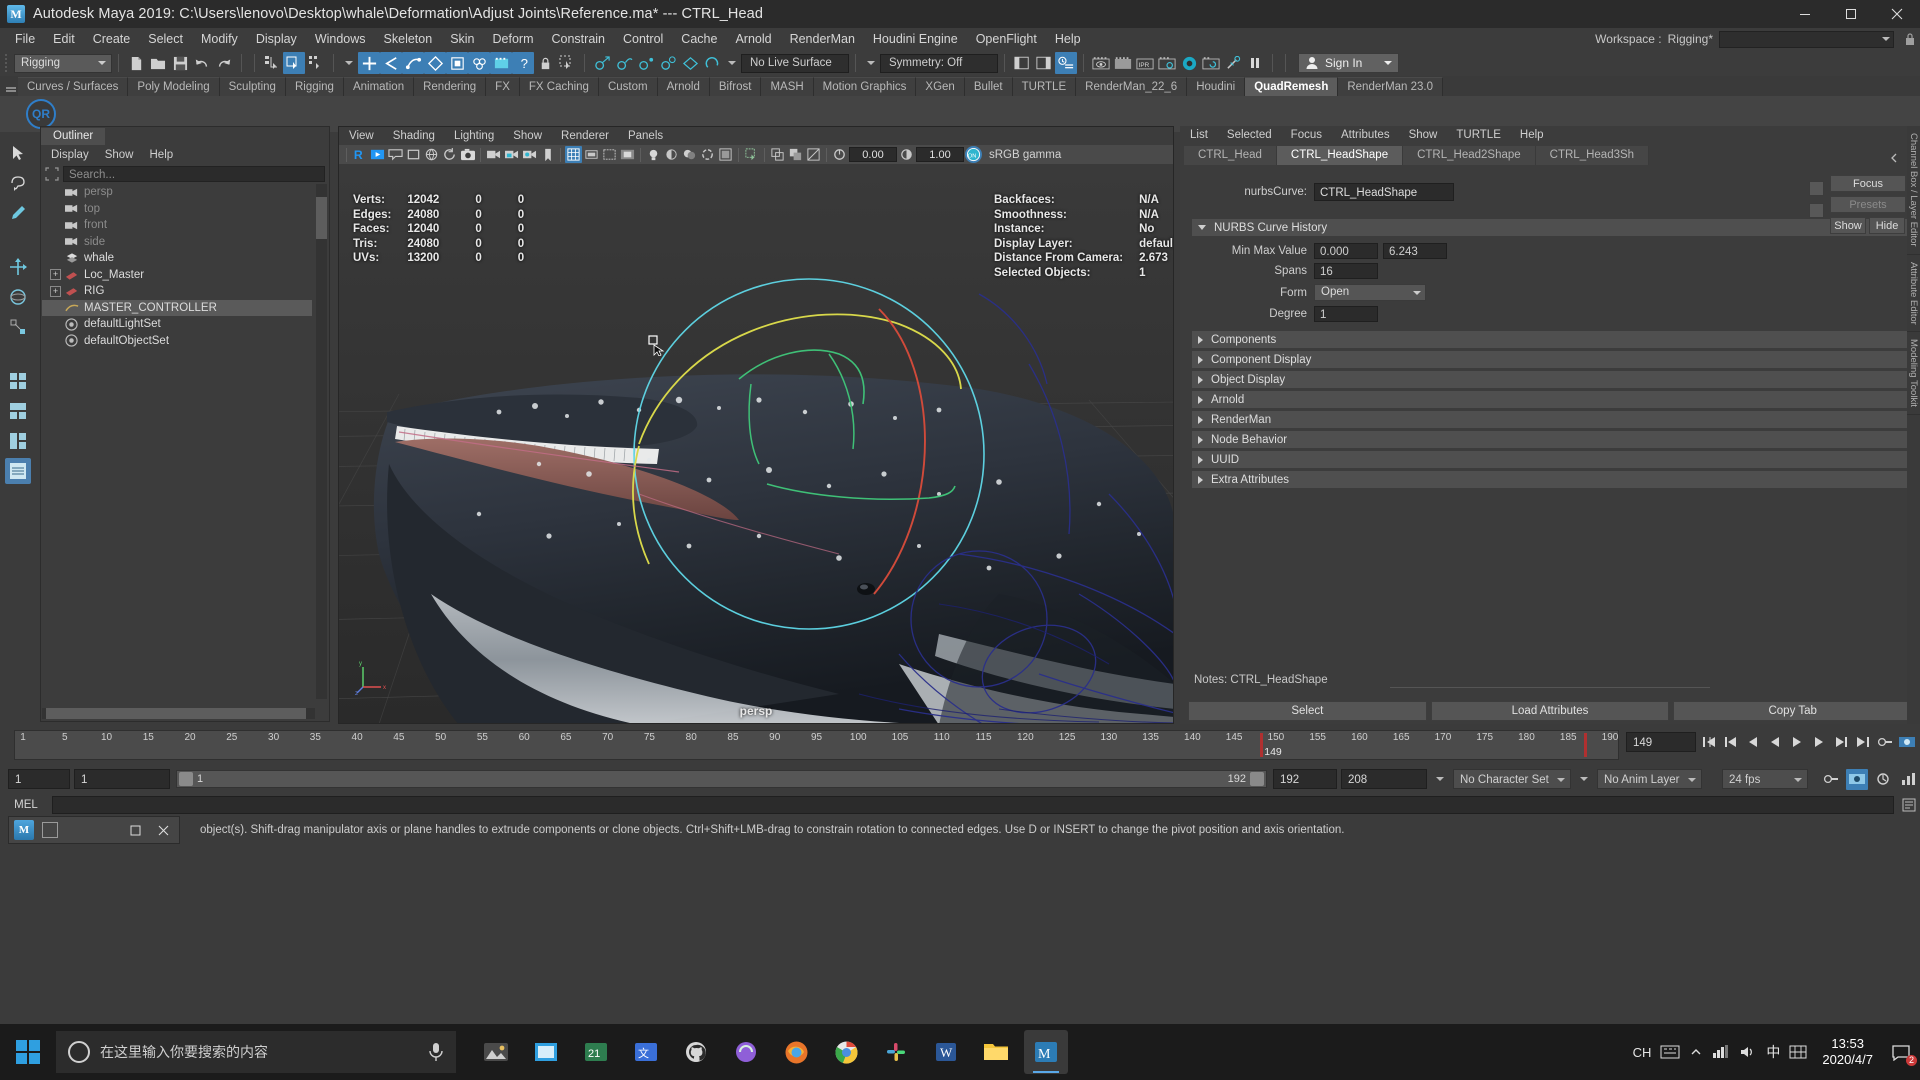 This screenshot has height=1080, width=1920. What do you see at coordinates (1199, 135) in the screenshot?
I see `ae-menu-list: List` at bounding box center [1199, 135].